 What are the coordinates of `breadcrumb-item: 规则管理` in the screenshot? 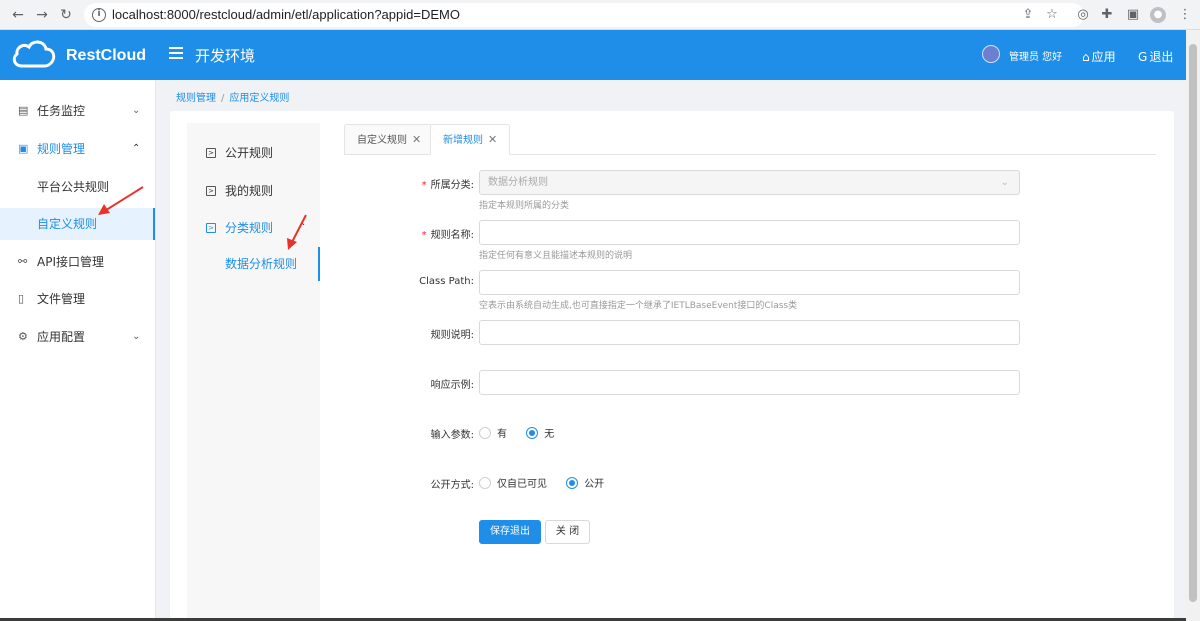 It's located at (196, 98).